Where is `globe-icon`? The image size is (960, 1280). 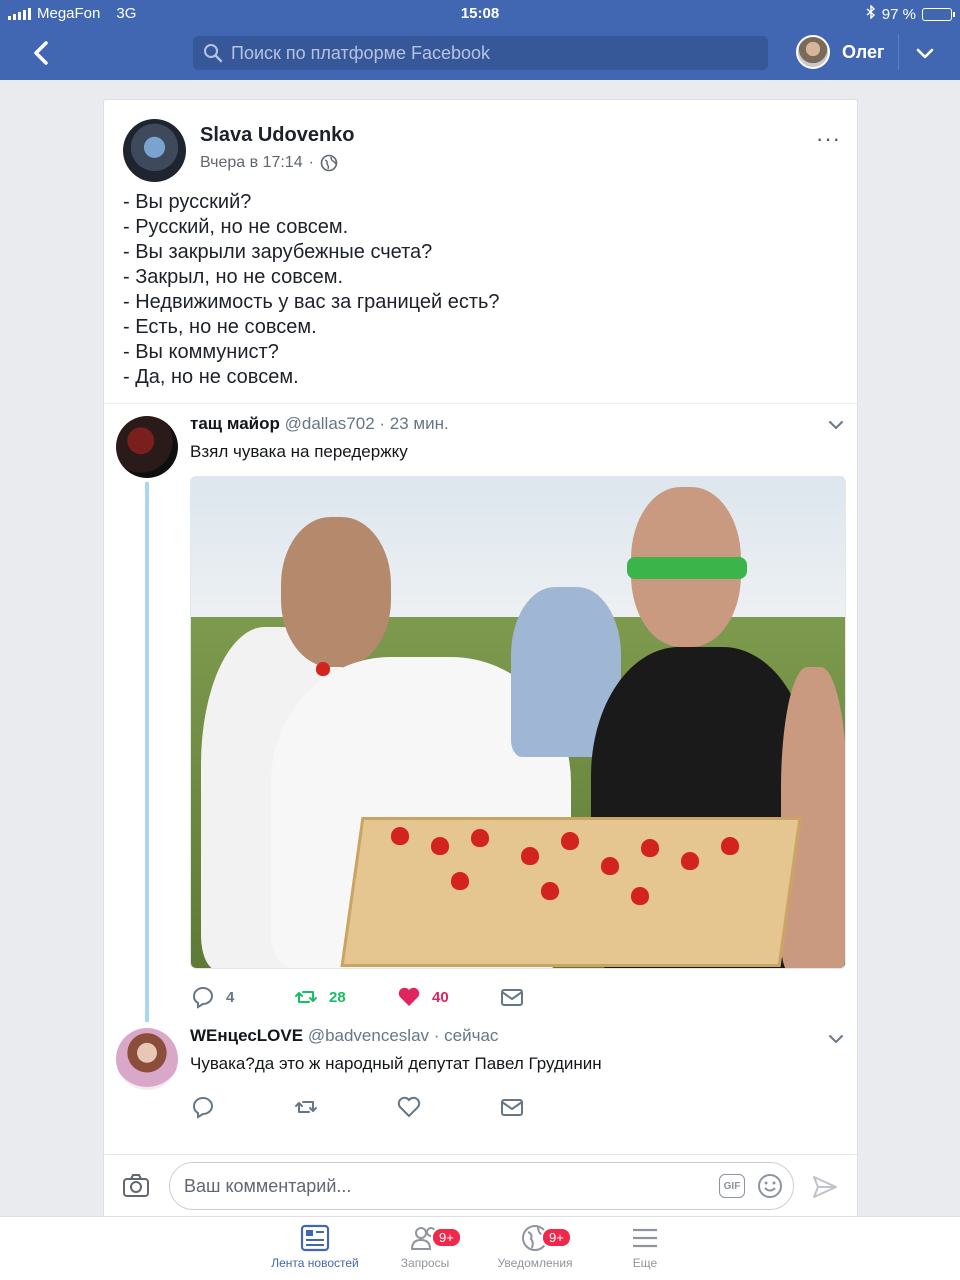 globe-icon is located at coordinates (329, 163).